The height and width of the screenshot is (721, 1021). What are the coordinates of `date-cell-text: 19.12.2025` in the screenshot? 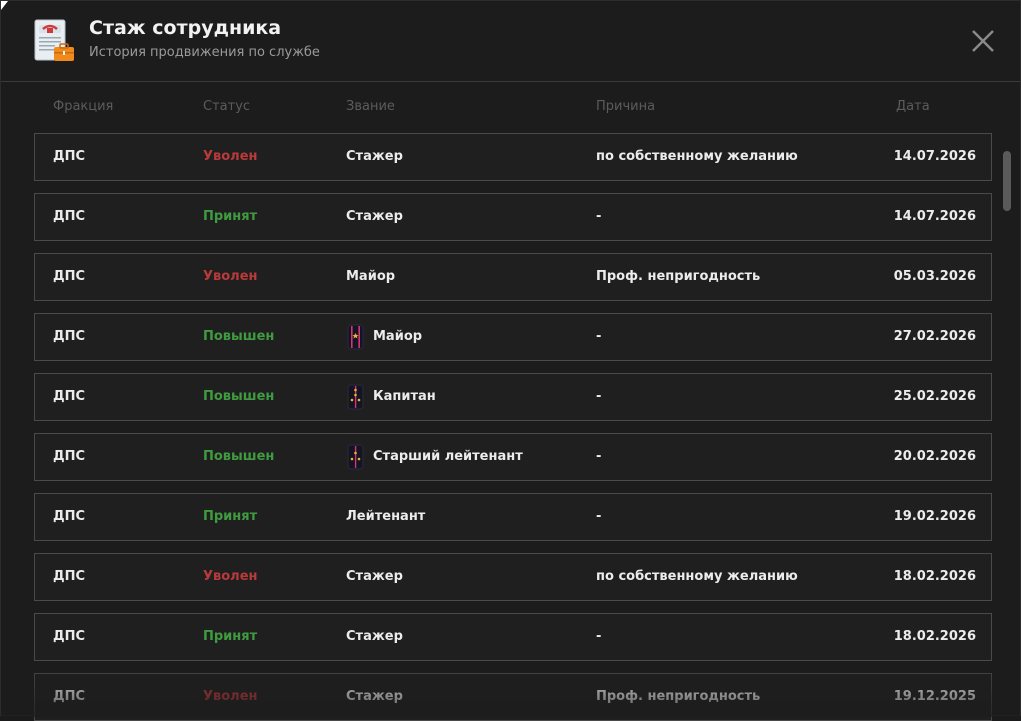 It's located at (934, 696).